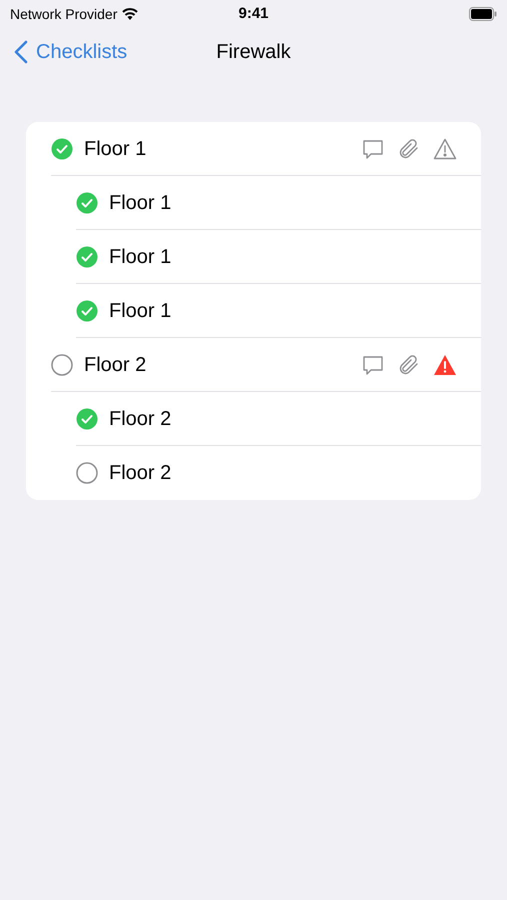 This screenshot has height=900, width=507. I want to click on screen-title: Firewalk, so click(253, 52).